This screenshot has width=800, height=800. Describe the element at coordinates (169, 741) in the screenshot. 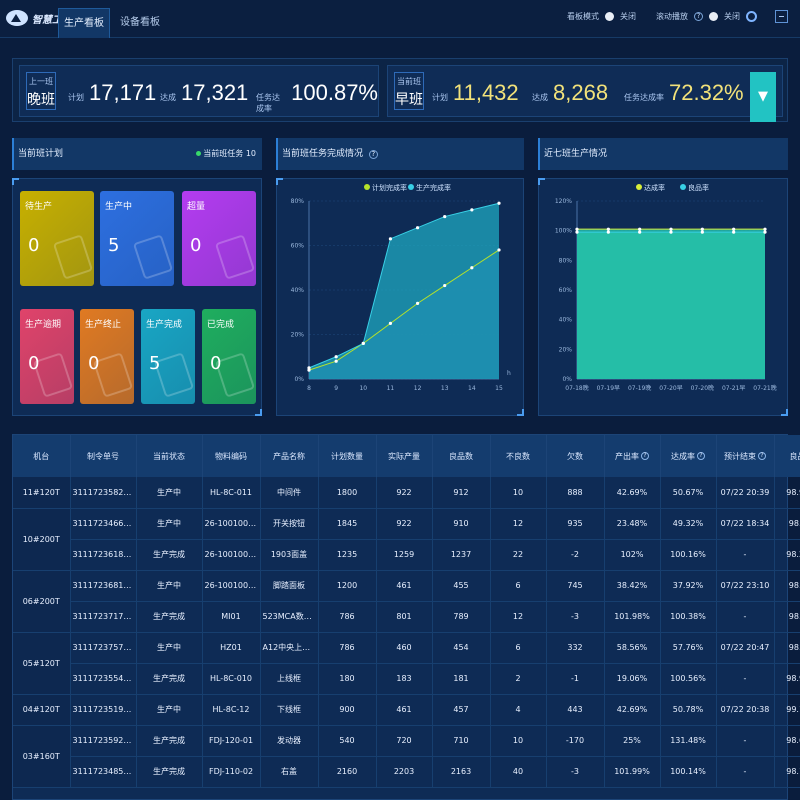

I see `table-cell: 生产完成` at that location.